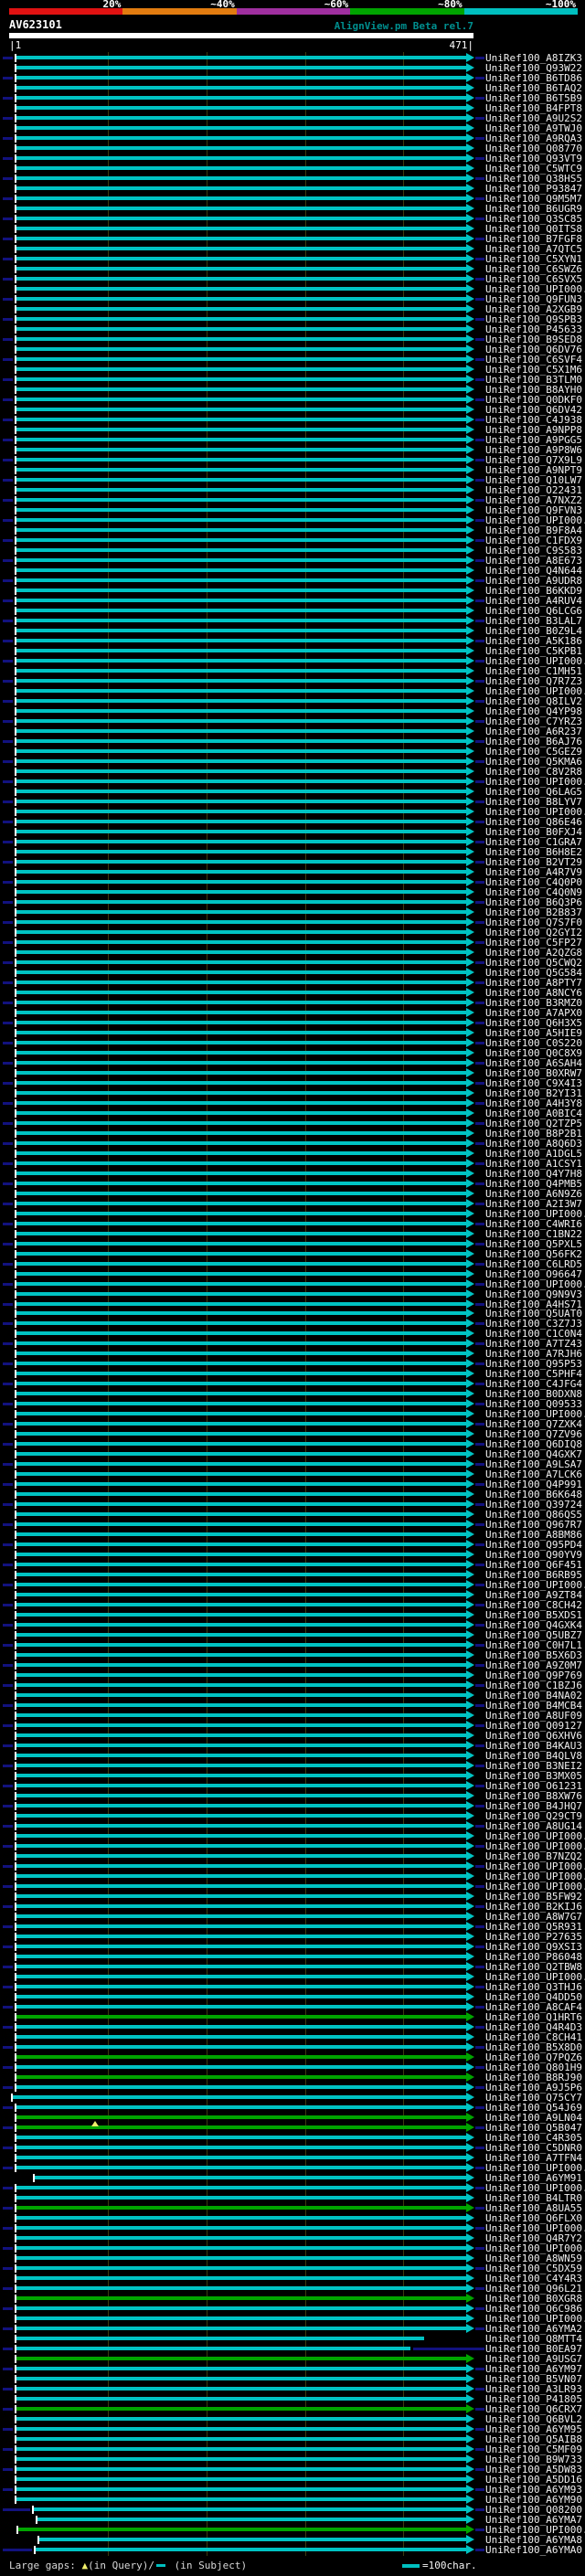  Describe the element at coordinates (534, 2550) in the screenshot. I see `hit-label: UniRef100_A6YMA0` at that location.